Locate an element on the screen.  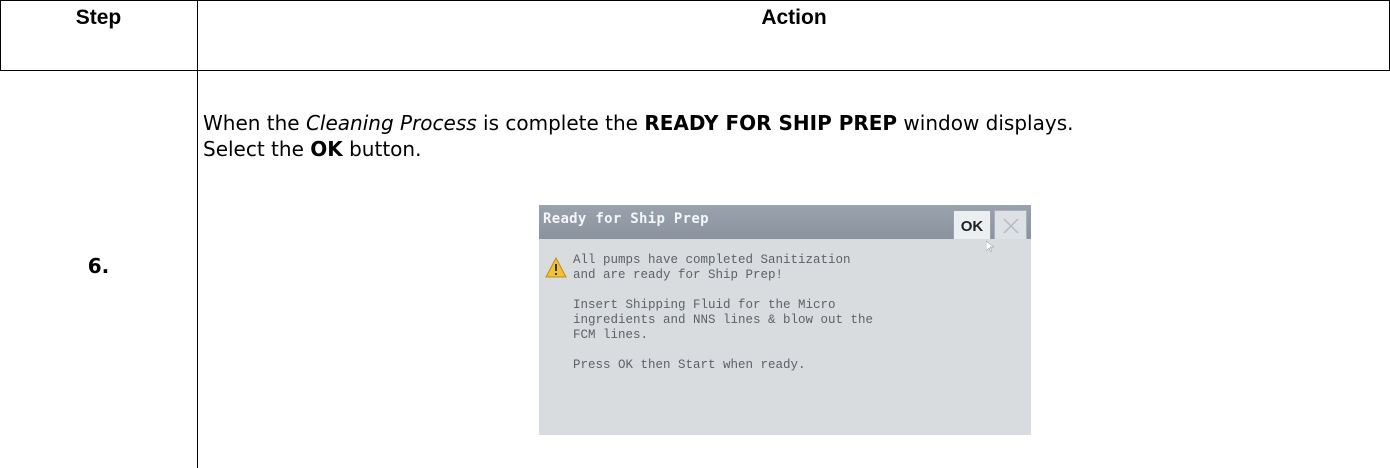
column-divider is located at coordinates (197, 234).